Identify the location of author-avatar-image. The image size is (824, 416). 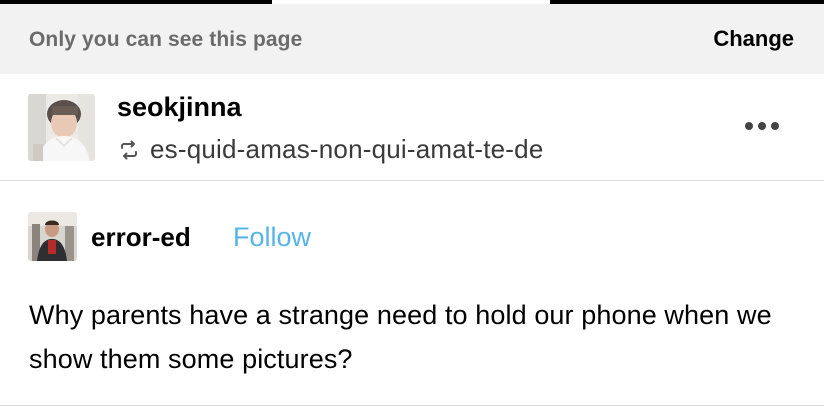
(52, 236).